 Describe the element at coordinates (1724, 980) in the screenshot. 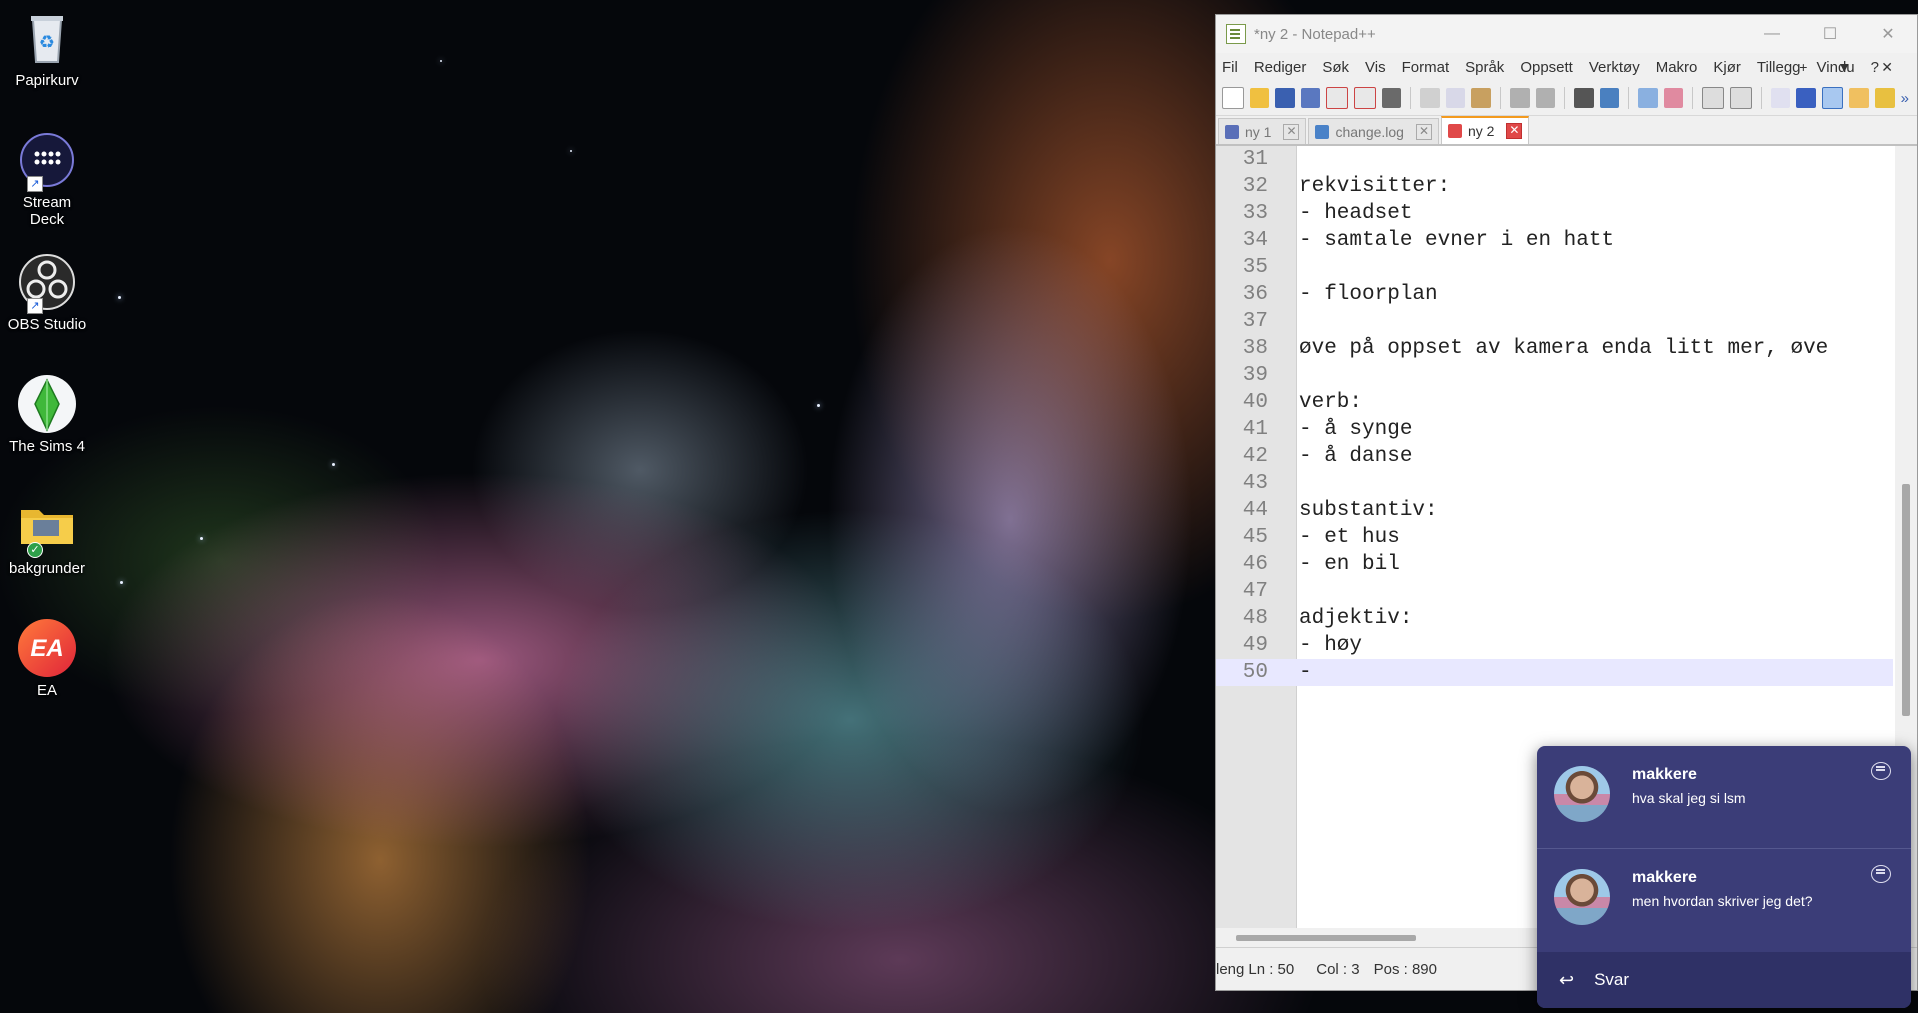

I see `reply-button: ↩ Svar` at that location.